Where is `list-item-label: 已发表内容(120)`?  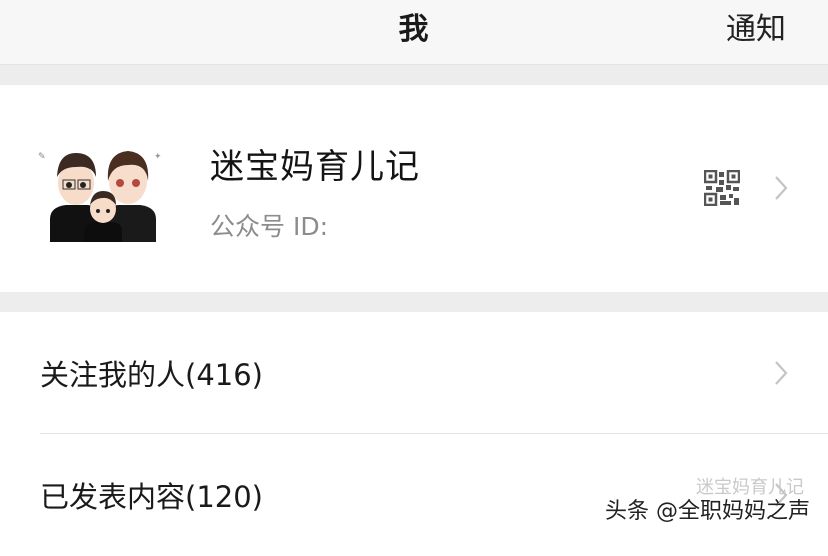 list-item-label: 已发表内容(120) is located at coordinates (151, 497).